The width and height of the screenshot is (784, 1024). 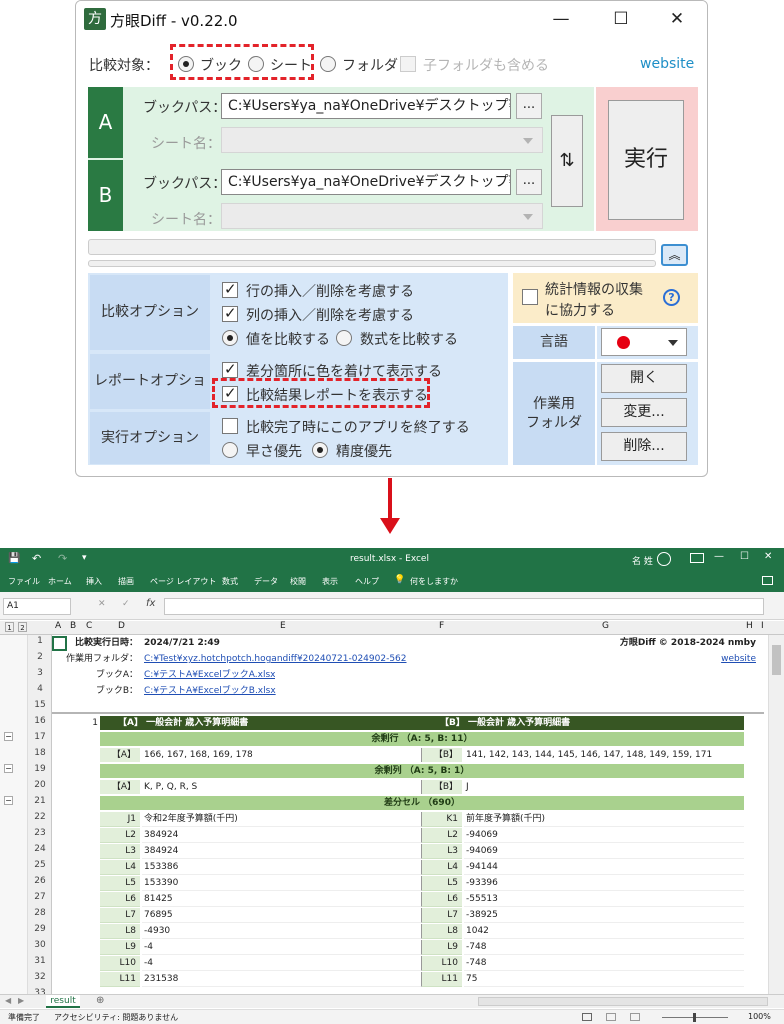 What do you see at coordinates (62, 558) in the screenshot?
I see `redo-icon: ↷` at bounding box center [62, 558].